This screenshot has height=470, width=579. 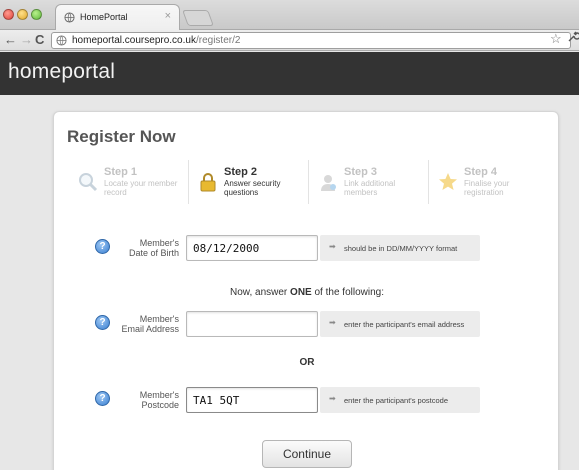 I want to click on page-title: Register Now, so click(x=121, y=136).